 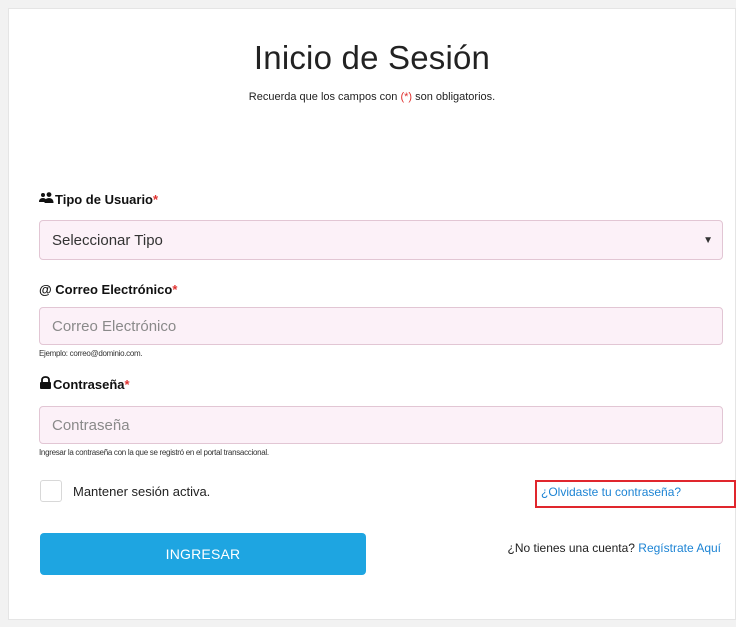 I want to click on required-note-text: Recuerda que los campos con, so click(x=324, y=97).